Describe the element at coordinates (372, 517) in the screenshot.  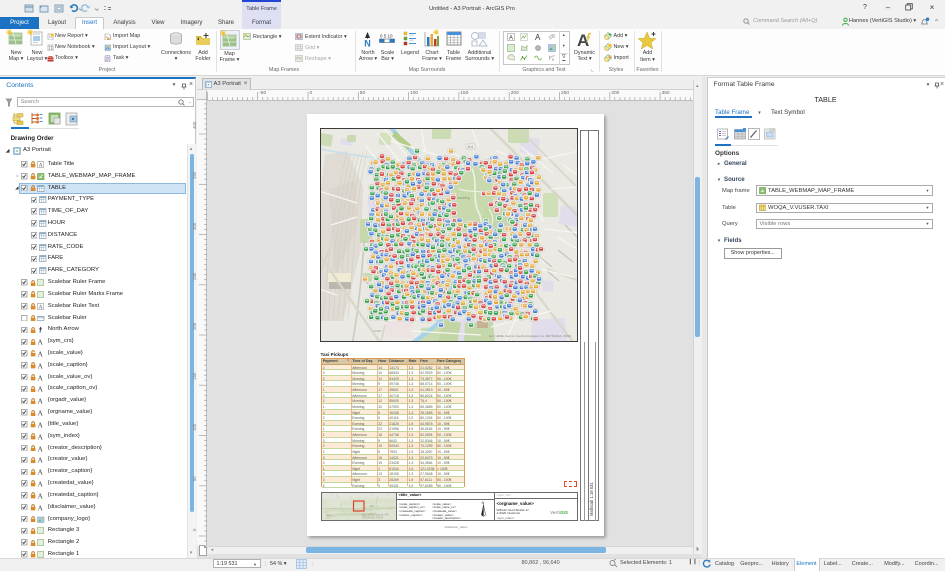
I see `svg-text: METI/NASA, USGS` at that location.